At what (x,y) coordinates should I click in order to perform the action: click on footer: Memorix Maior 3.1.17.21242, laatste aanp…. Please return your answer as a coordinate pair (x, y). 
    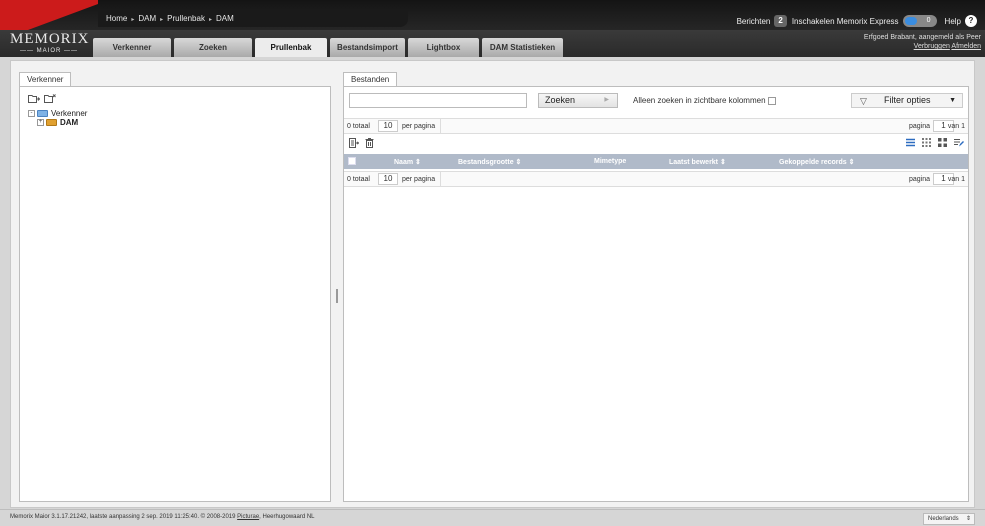
    Looking at the image, I should click on (492, 517).